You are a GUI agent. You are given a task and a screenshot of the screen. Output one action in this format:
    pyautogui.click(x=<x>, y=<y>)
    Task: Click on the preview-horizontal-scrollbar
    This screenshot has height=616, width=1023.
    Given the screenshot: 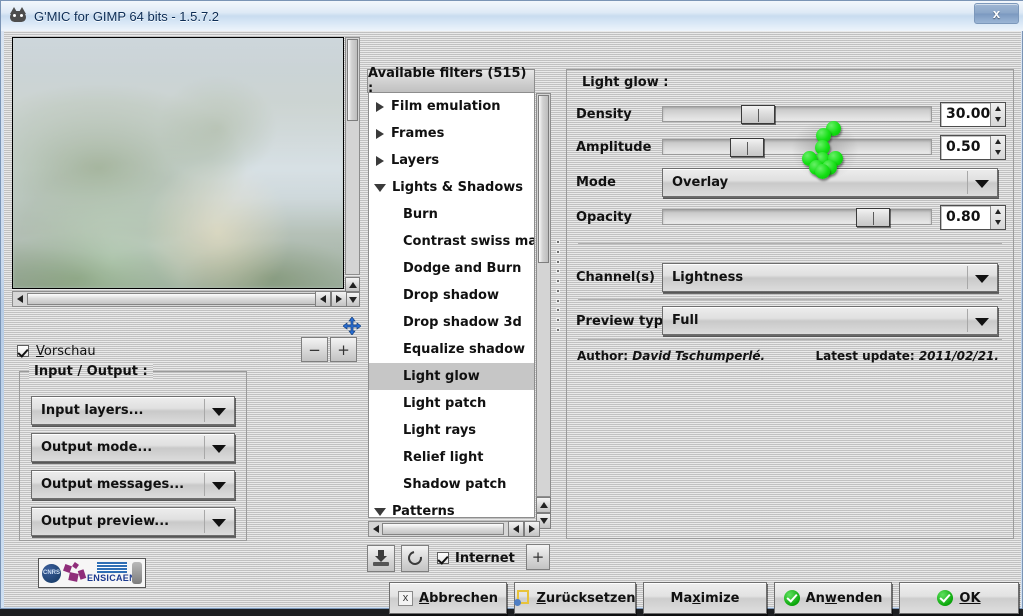 What is the action you would take?
    pyautogui.click(x=178, y=299)
    